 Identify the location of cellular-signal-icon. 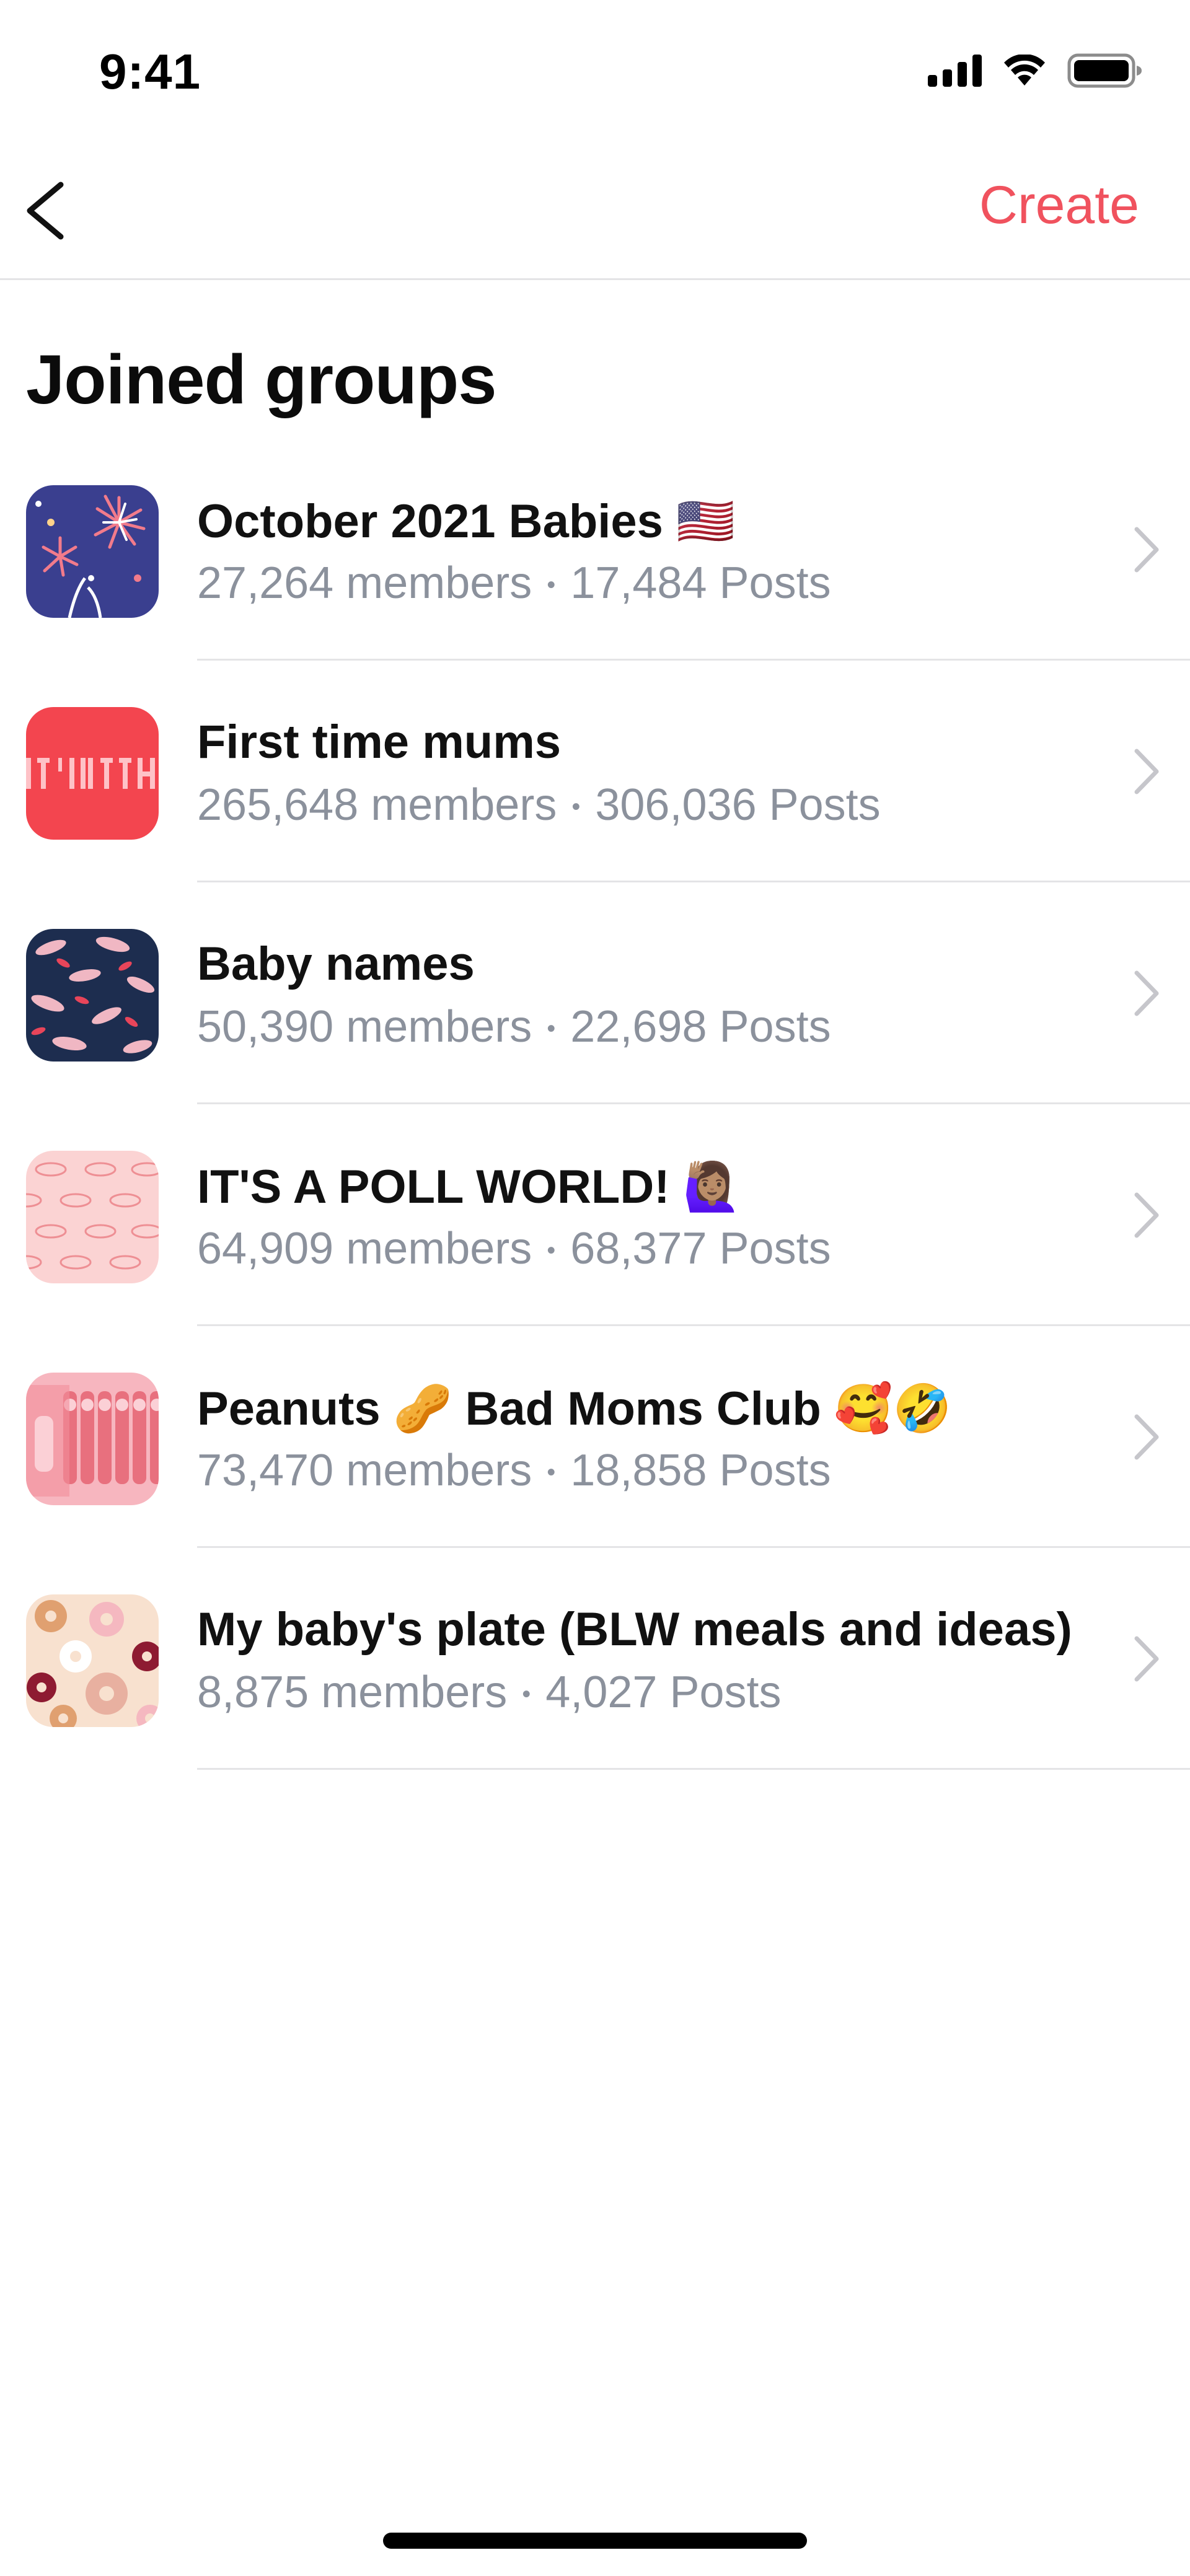
(955, 71).